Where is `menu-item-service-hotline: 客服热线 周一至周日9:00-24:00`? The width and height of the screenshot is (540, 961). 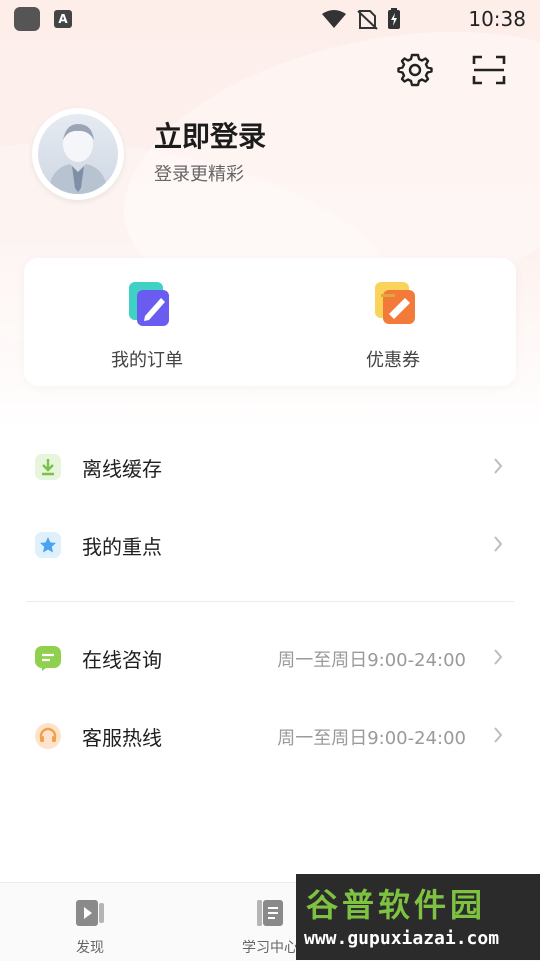 menu-item-service-hotline: 客服热线 周一至周日9:00-24:00 is located at coordinates (270, 736).